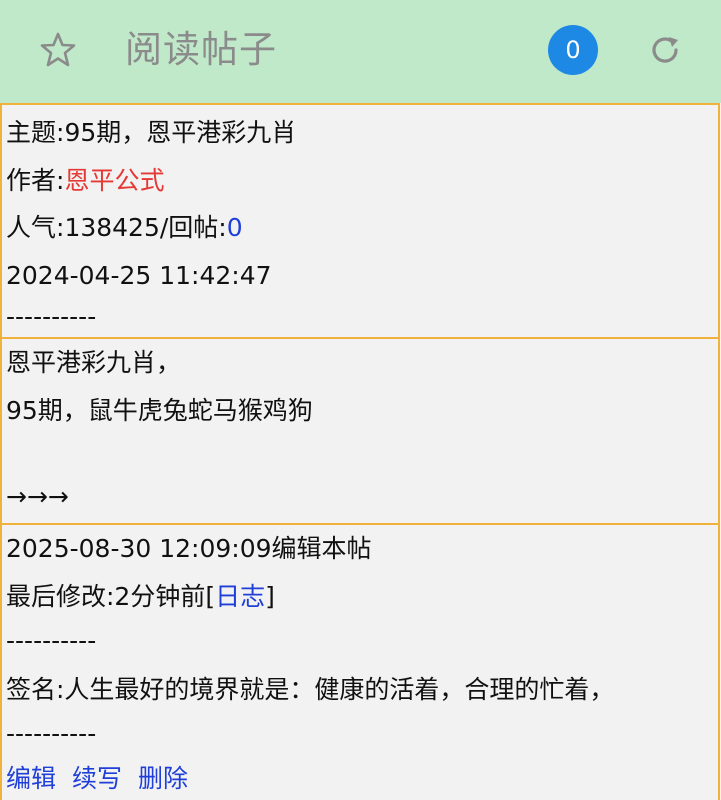 The width and height of the screenshot is (721, 800). Describe the element at coordinates (31, 778) in the screenshot. I see `edit-link: 编辑` at that location.